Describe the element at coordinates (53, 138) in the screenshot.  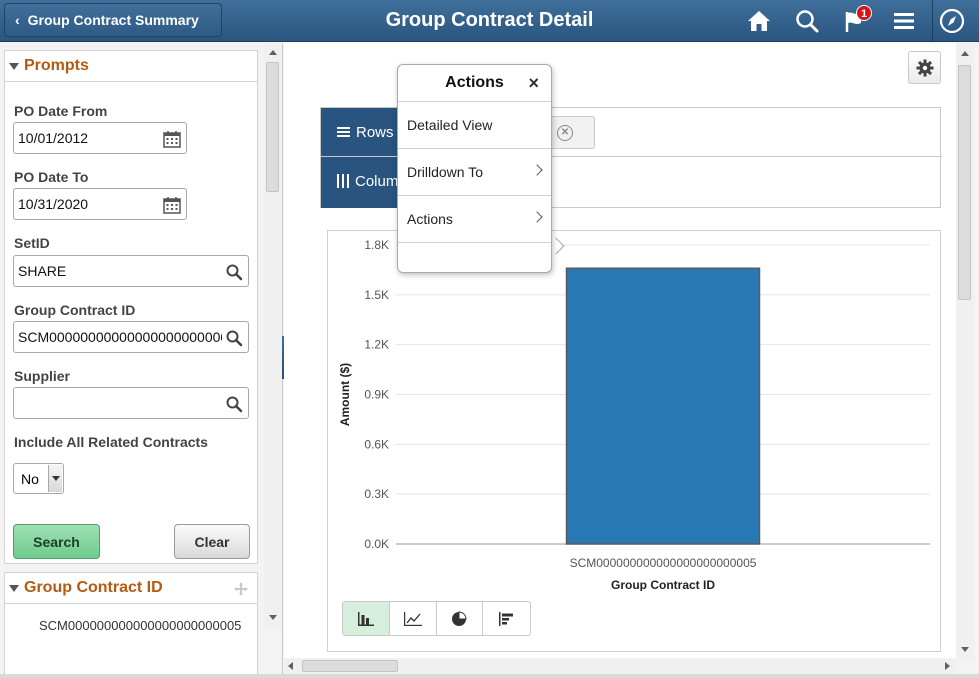
I see `po-date-from-value: 10/01/2012` at that location.